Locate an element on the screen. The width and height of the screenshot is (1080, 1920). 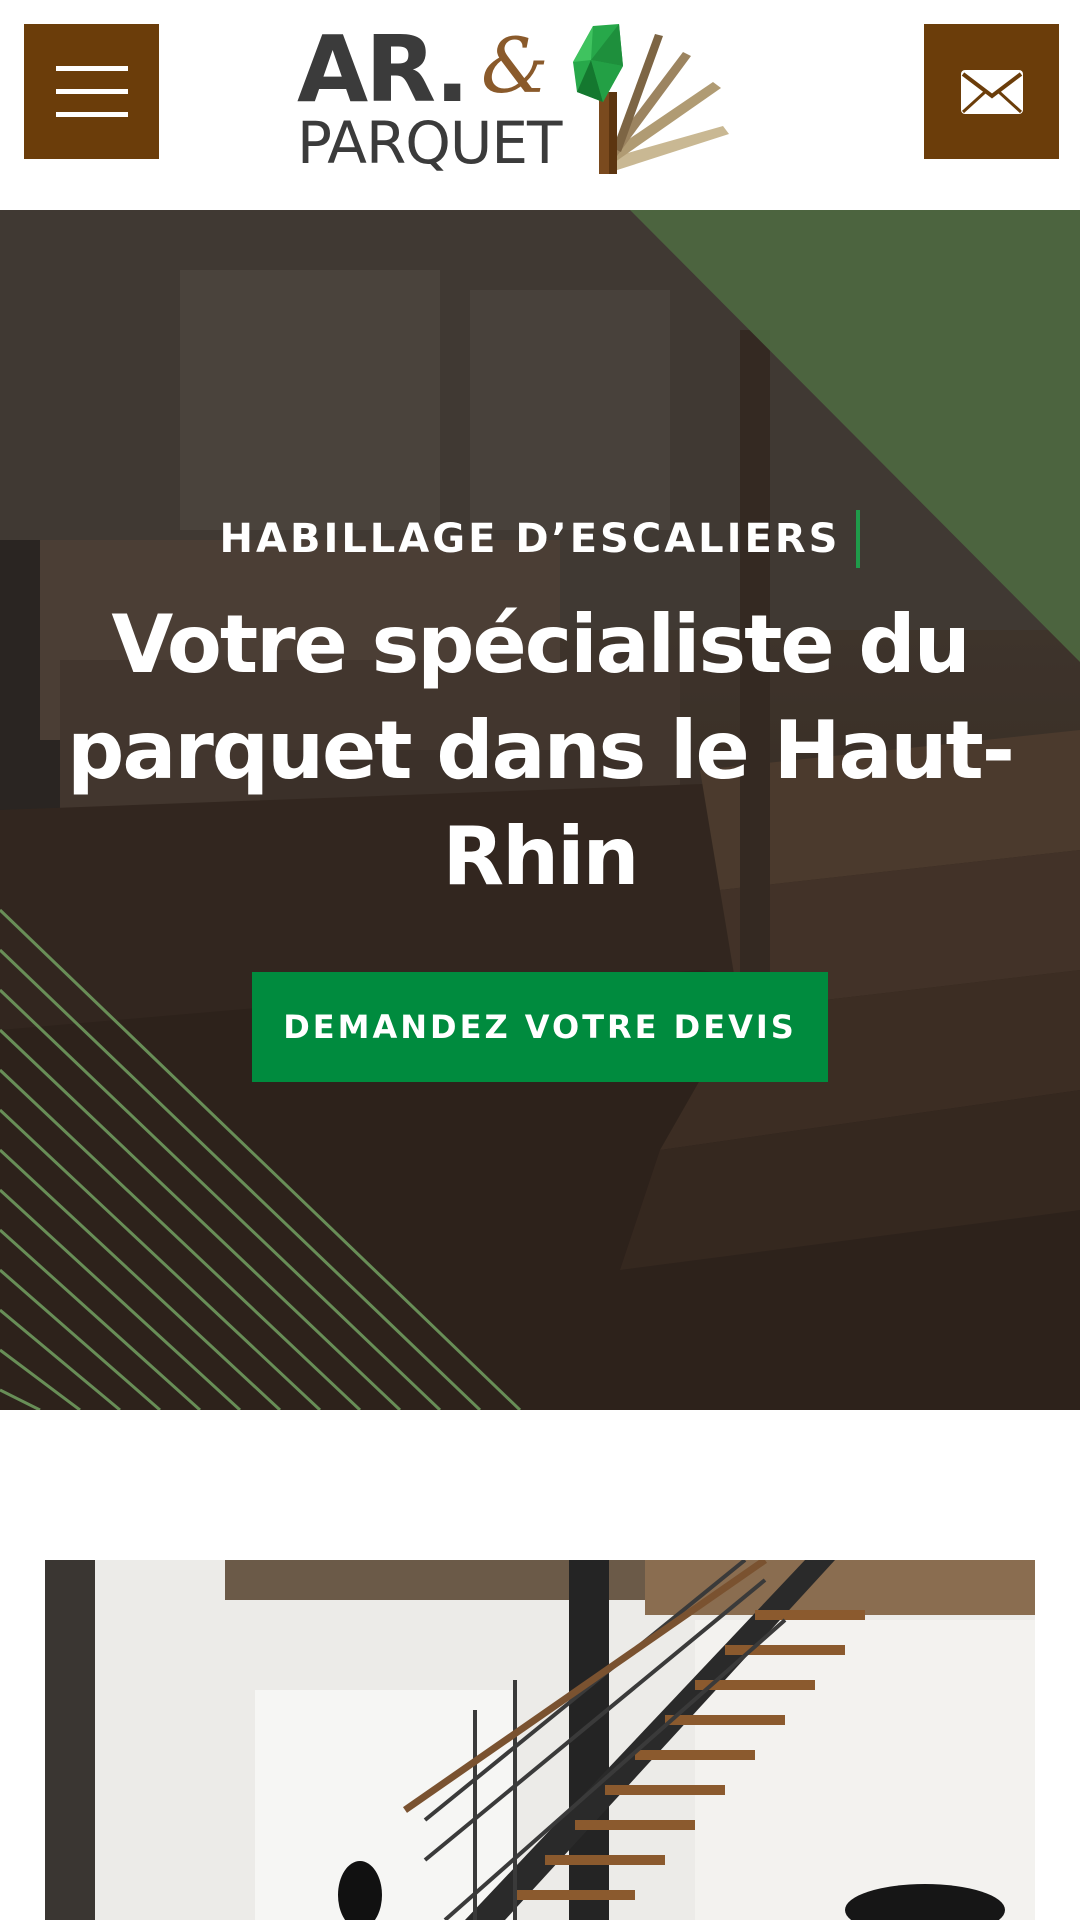
site-logo: AR. & PARQUET is located at coordinates (540, 103).